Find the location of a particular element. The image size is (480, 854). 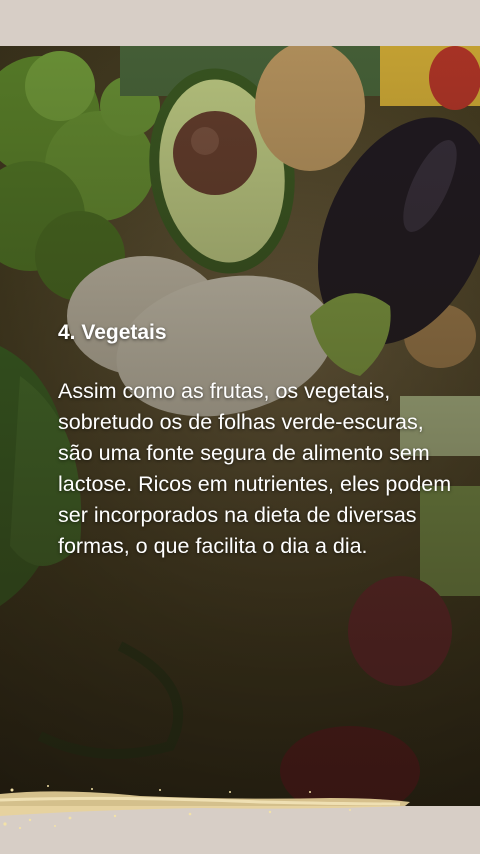

gold-glitter-brushstroke is located at coordinates (205, 807).